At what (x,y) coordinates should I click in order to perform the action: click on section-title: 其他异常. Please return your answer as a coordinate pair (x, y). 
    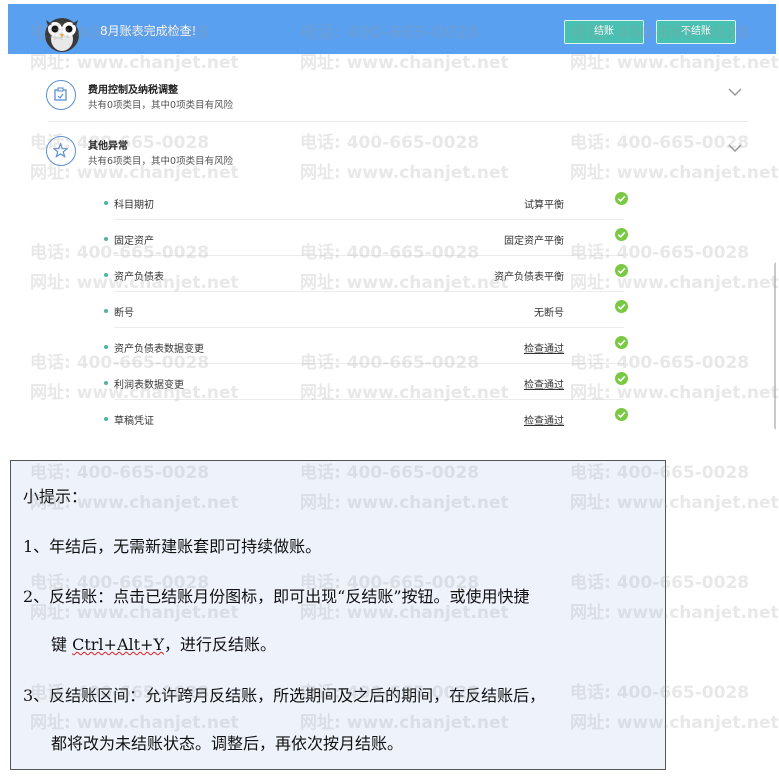
    Looking at the image, I should click on (108, 146).